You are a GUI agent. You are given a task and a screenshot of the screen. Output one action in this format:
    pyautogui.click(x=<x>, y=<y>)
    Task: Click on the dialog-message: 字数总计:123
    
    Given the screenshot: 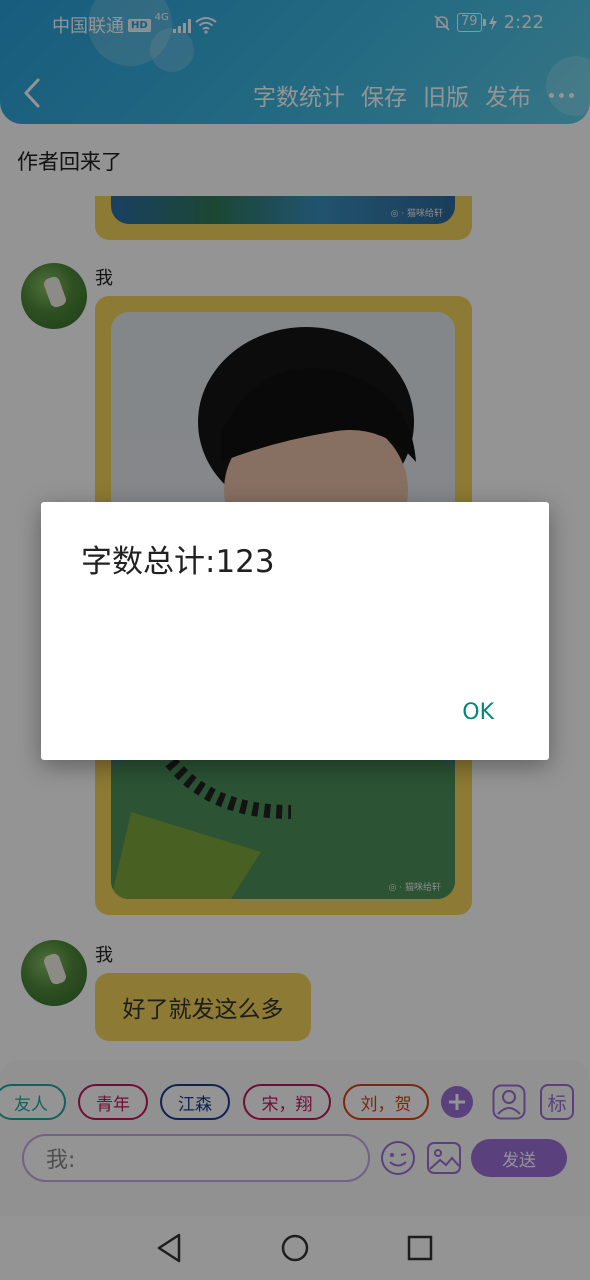 What is the action you would take?
    pyautogui.click(x=178, y=562)
    